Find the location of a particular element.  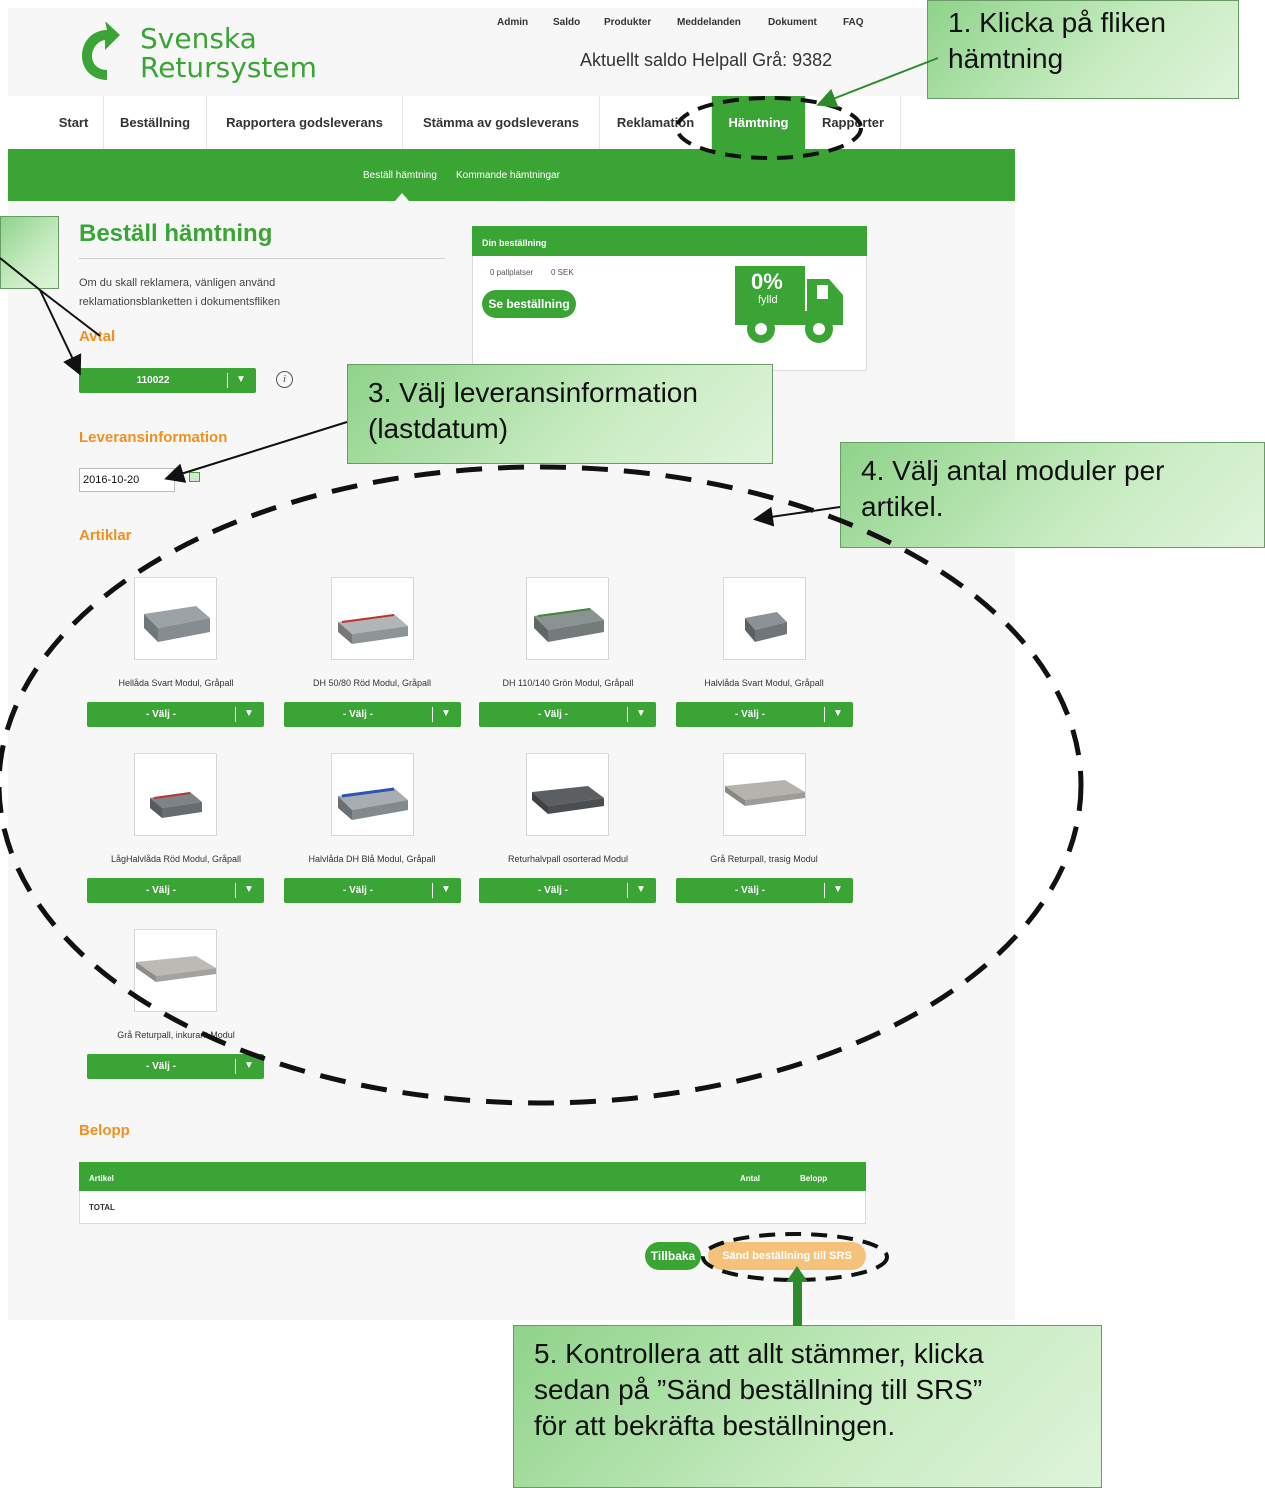

arrow-step-5-shaft is located at coordinates (797, 1303).